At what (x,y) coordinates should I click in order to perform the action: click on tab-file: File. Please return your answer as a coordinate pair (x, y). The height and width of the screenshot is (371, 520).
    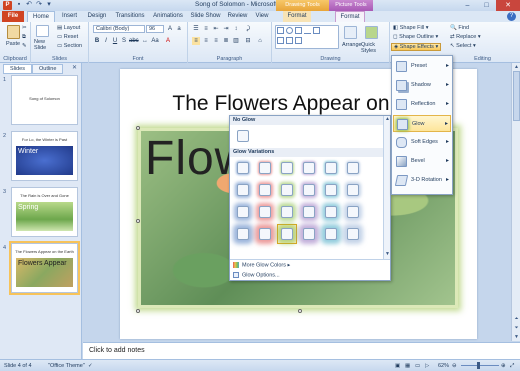
    Looking at the image, I should click on (13, 16).